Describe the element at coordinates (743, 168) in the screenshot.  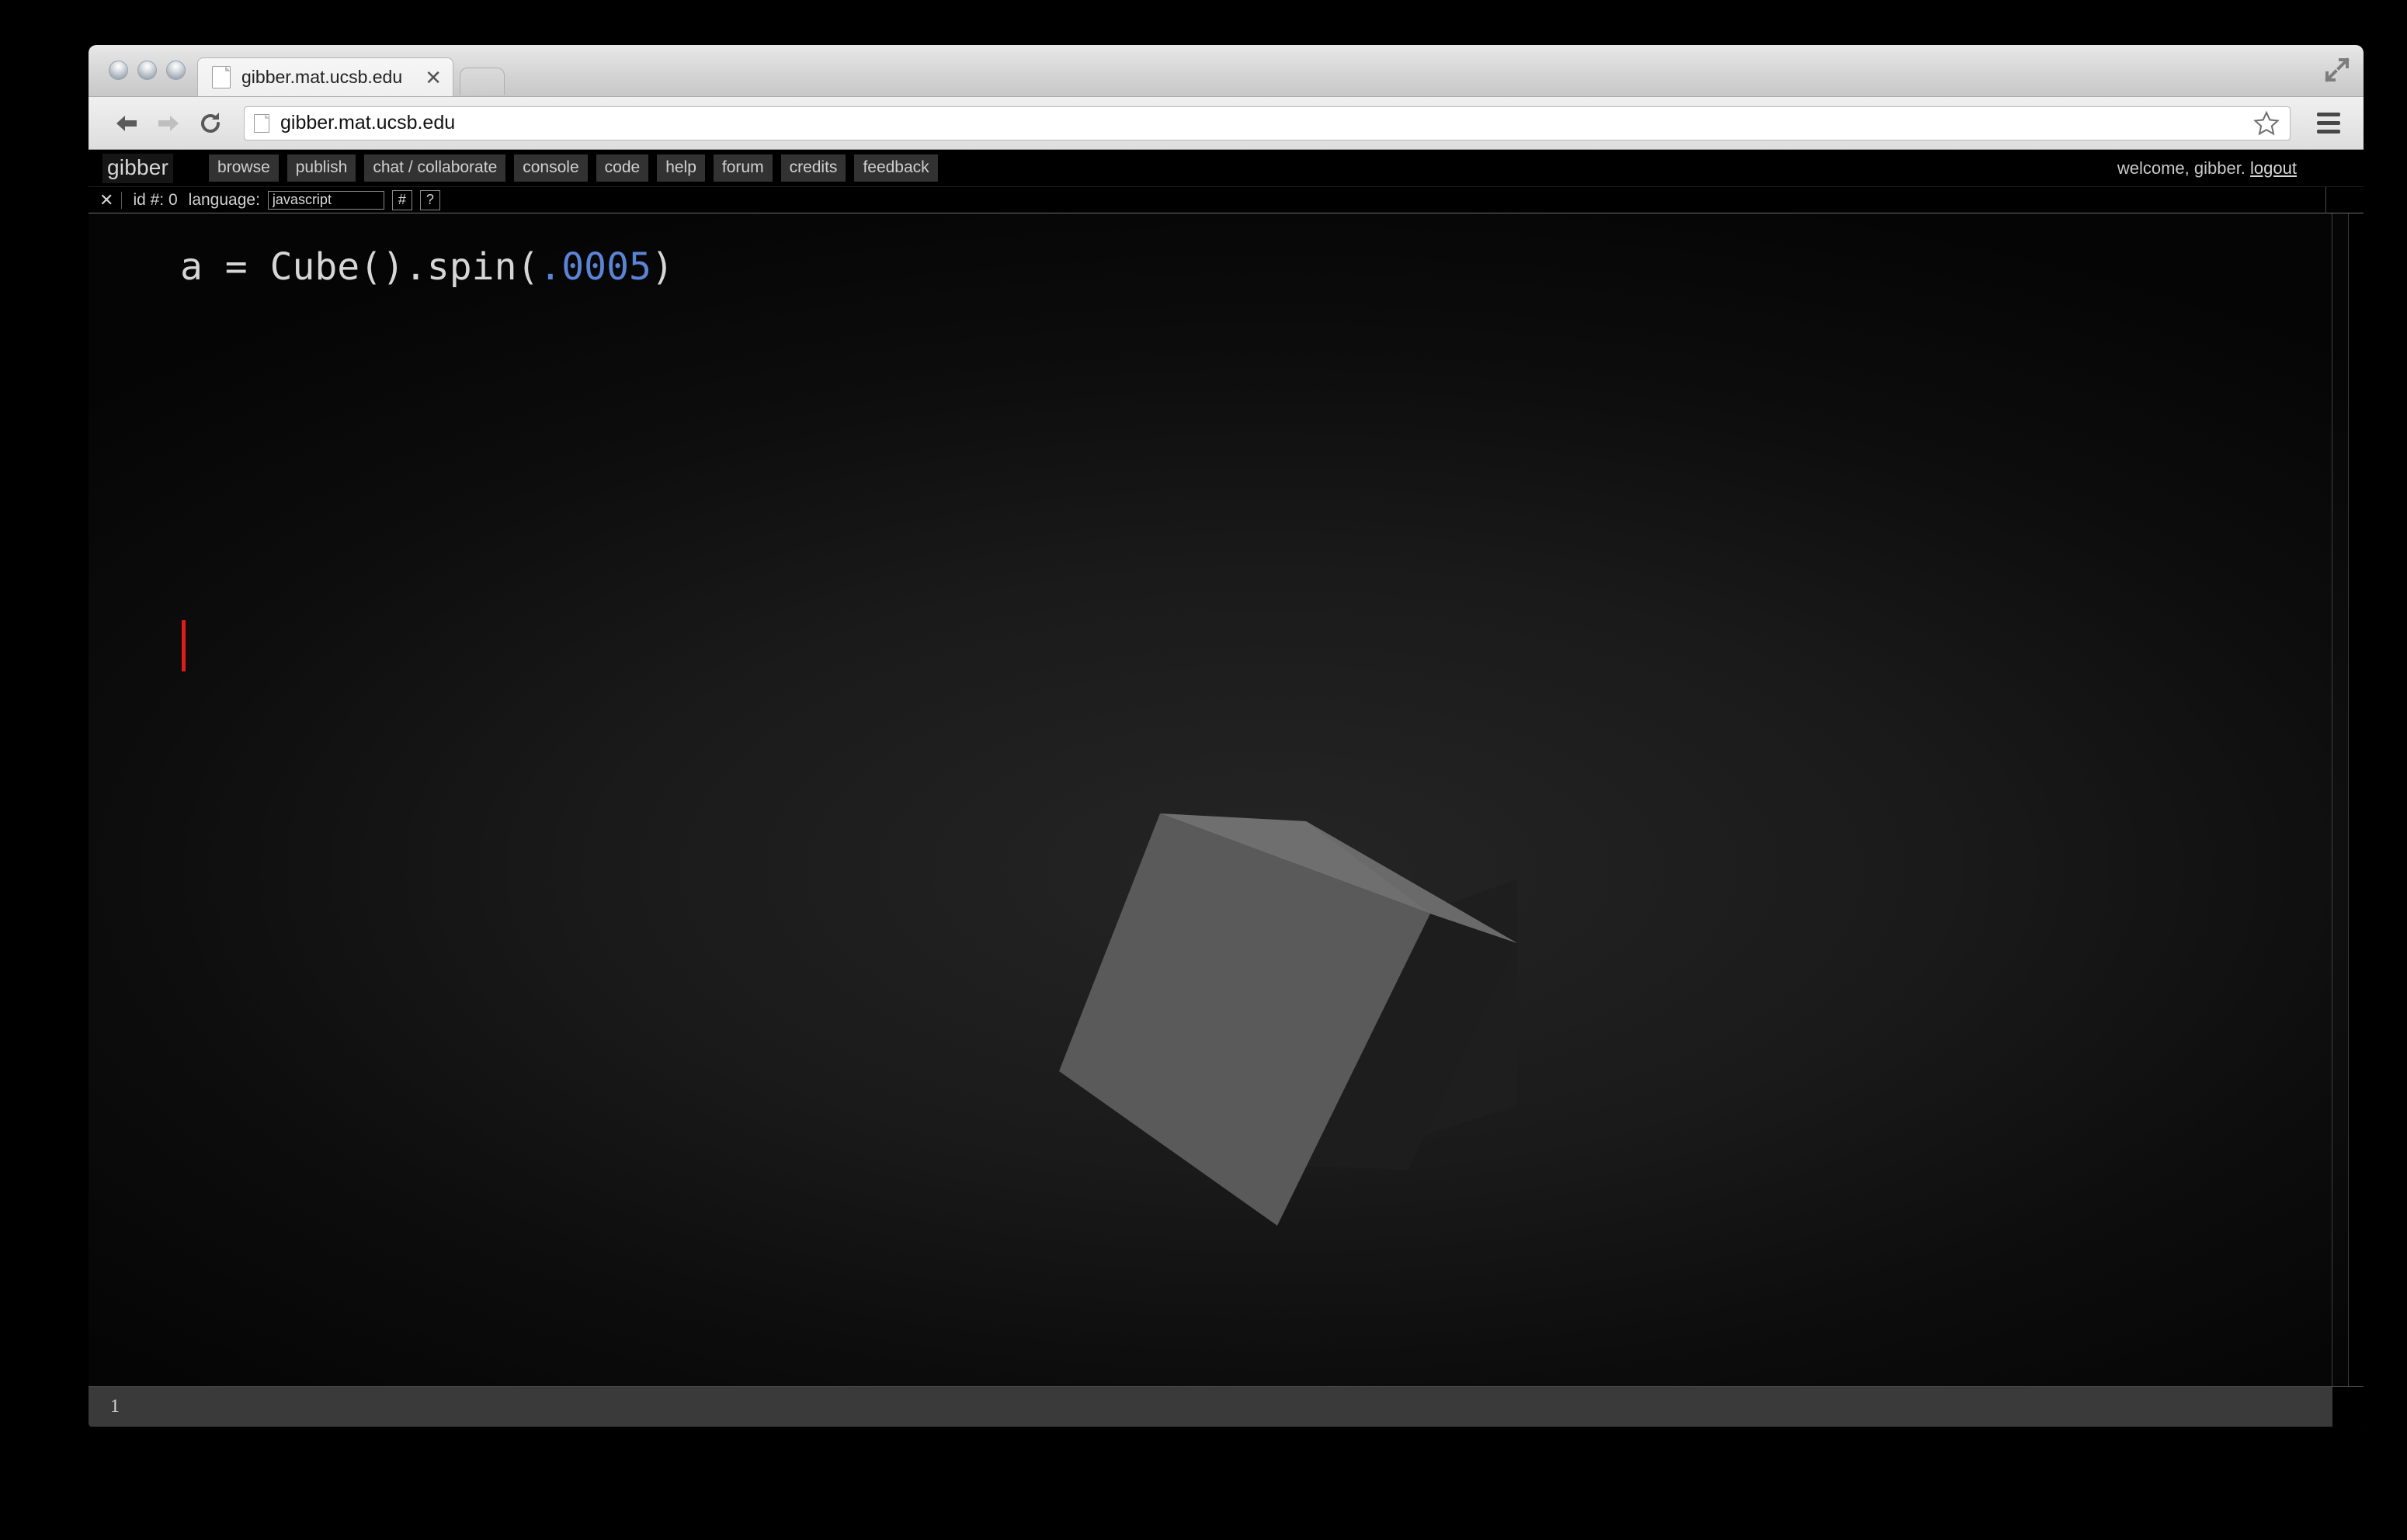
I see `nav-item-forum: forum` at that location.